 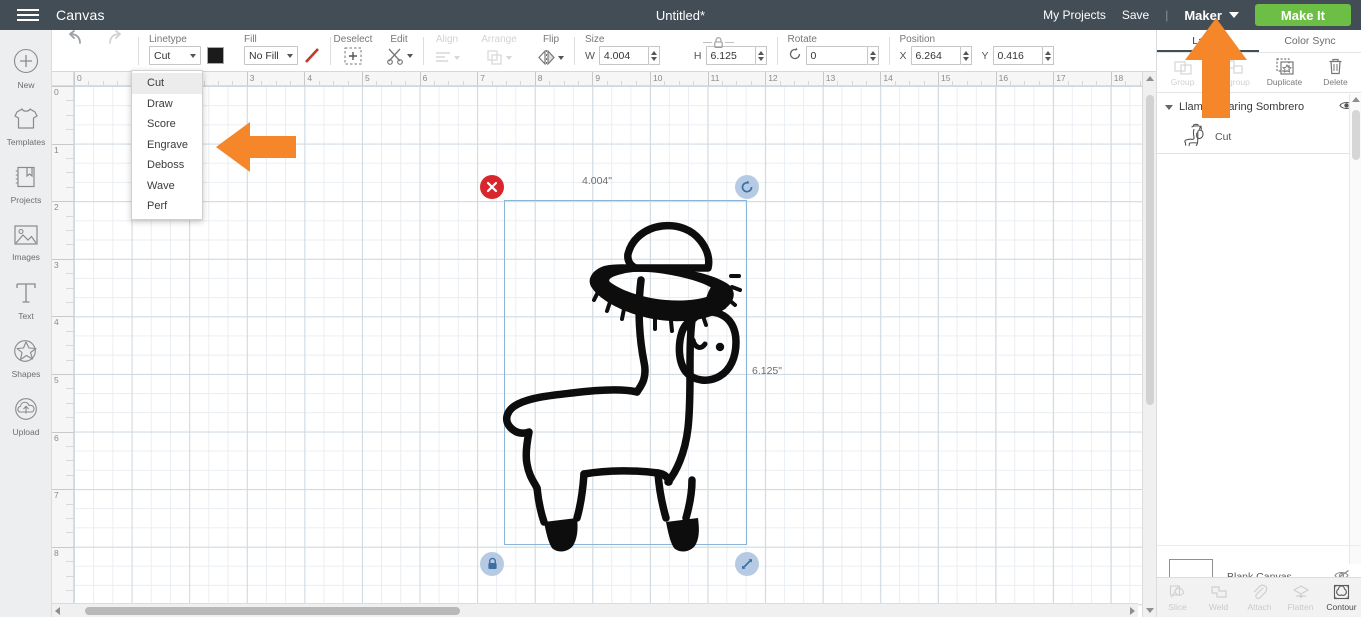 I want to click on flip-button: Flip, so click(x=551, y=51).